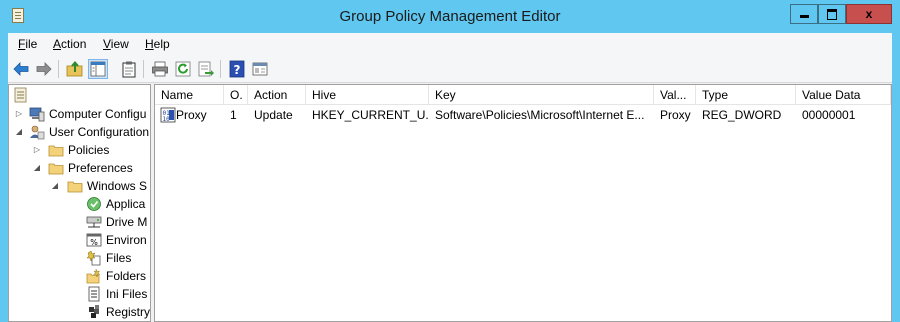 Image resolution: width=900 pixels, height=322 pixels. I want to click on cell-value-data: 00000001, so click(829, 115).